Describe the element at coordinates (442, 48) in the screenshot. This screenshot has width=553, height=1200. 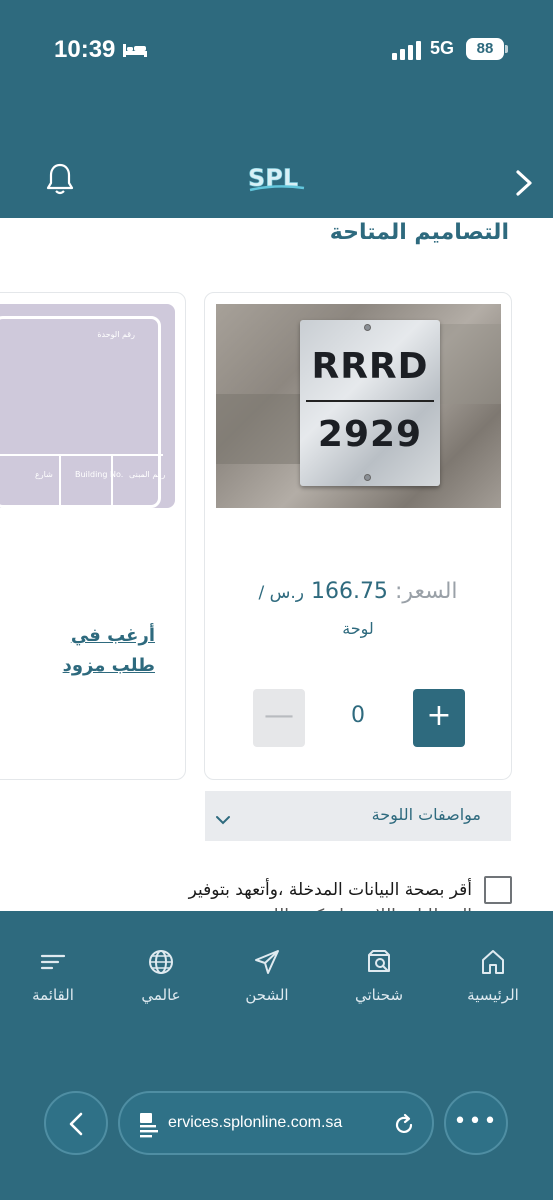
I see `network-type: 5G` at that location.